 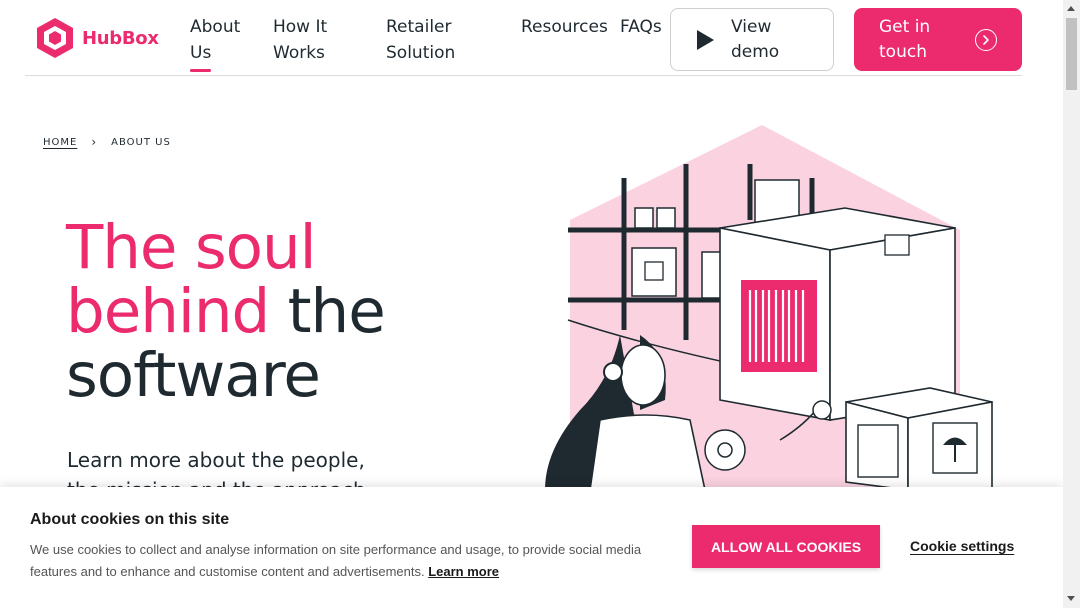 I want to click on nav-how-it-works-line2: Works, so click(x=299, y=53).